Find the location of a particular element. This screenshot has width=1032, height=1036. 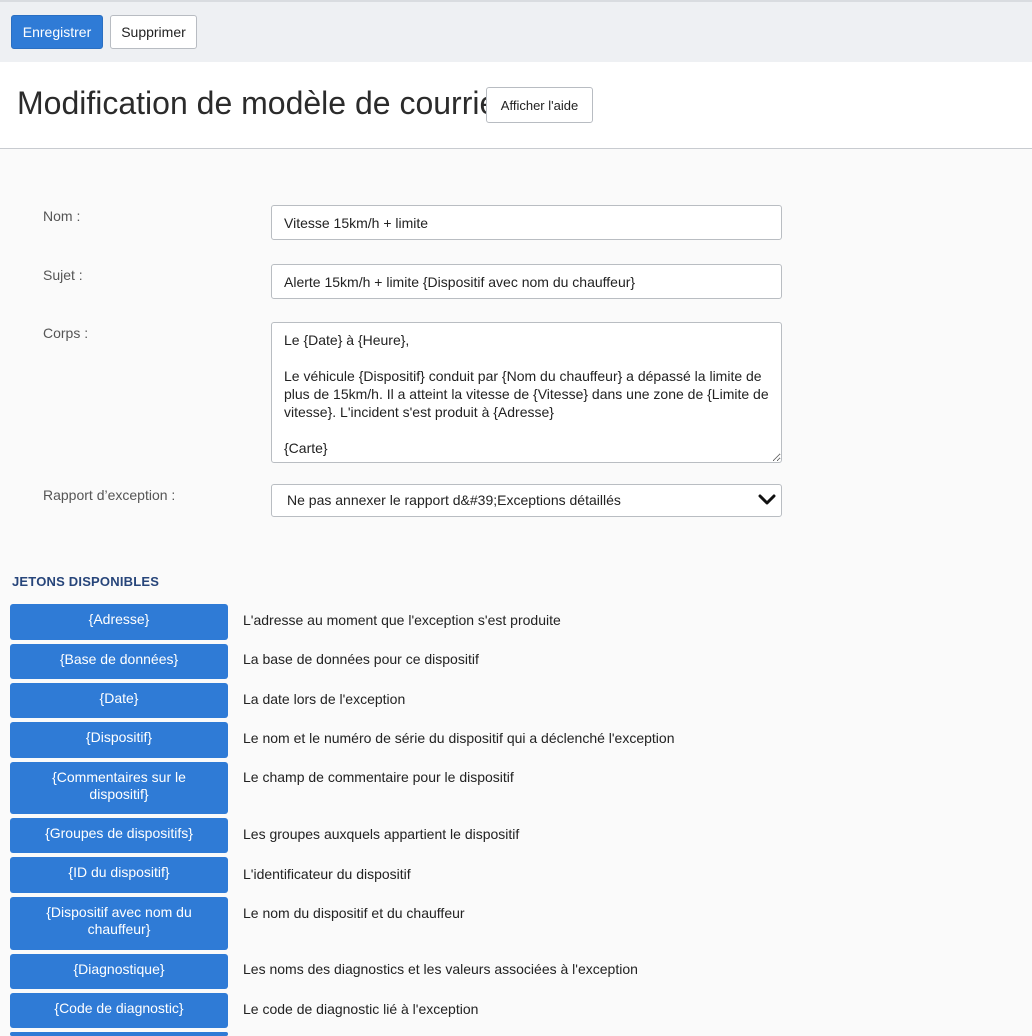

tokens-section-title: JETONS DISPONIBLES is located at coordinates (86, 581).